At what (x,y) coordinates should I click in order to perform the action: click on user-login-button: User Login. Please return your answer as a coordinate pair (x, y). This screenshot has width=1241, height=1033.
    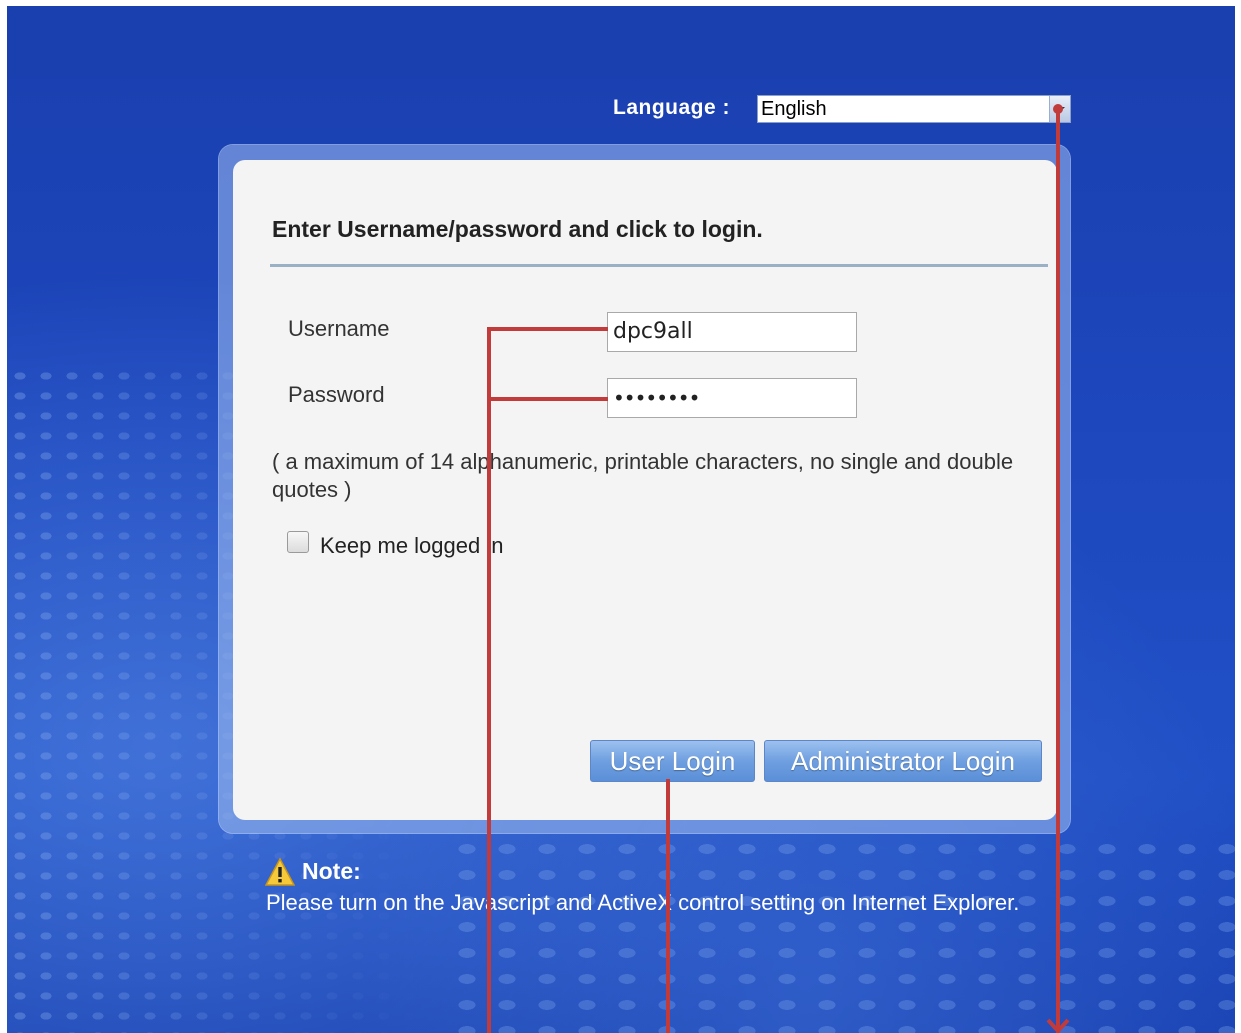
    Looking at the image, I should click on (672, 761).